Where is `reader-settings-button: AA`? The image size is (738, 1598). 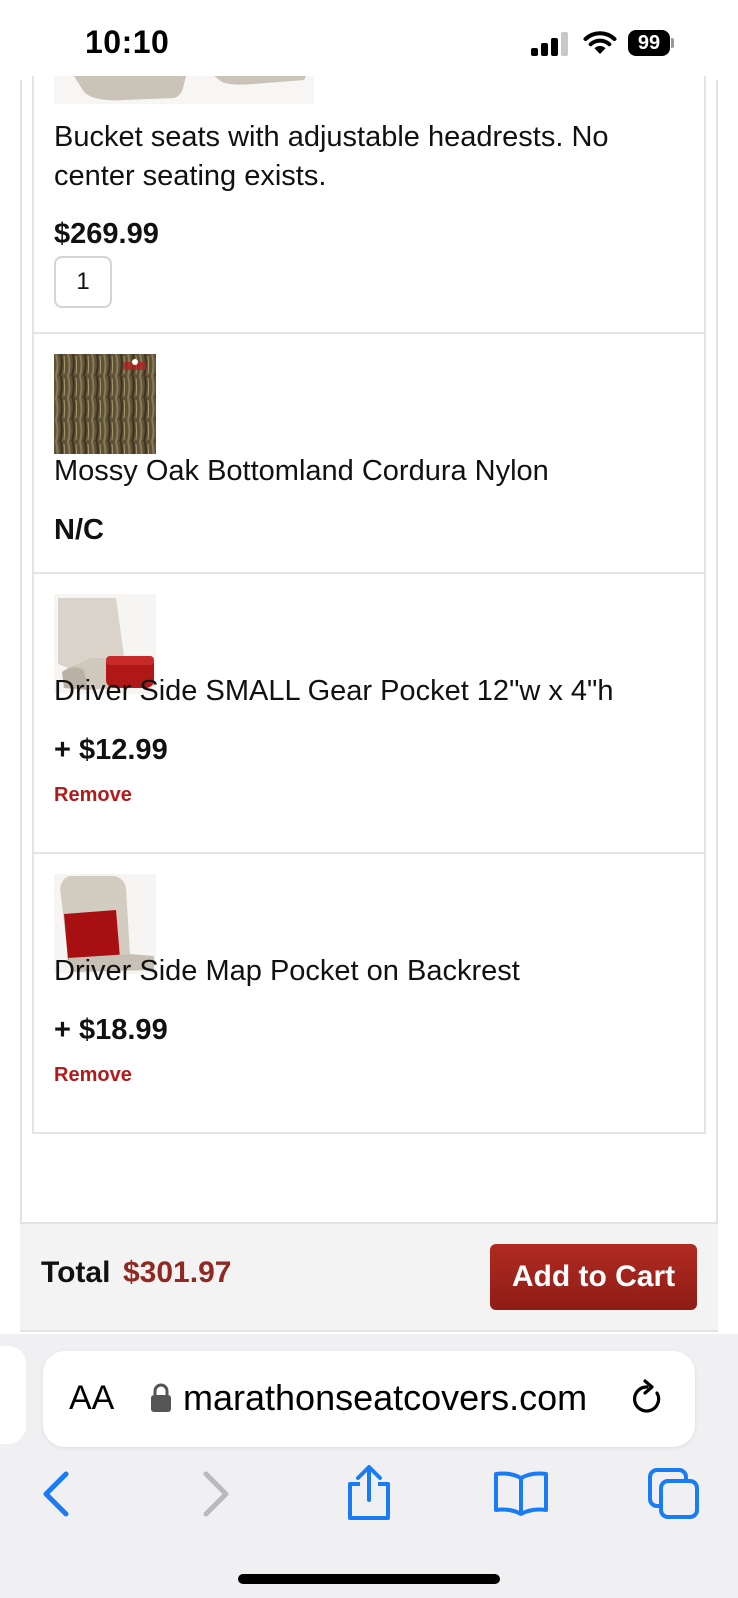
reader-settings-button: AA is located at coordinates (91, 1398).